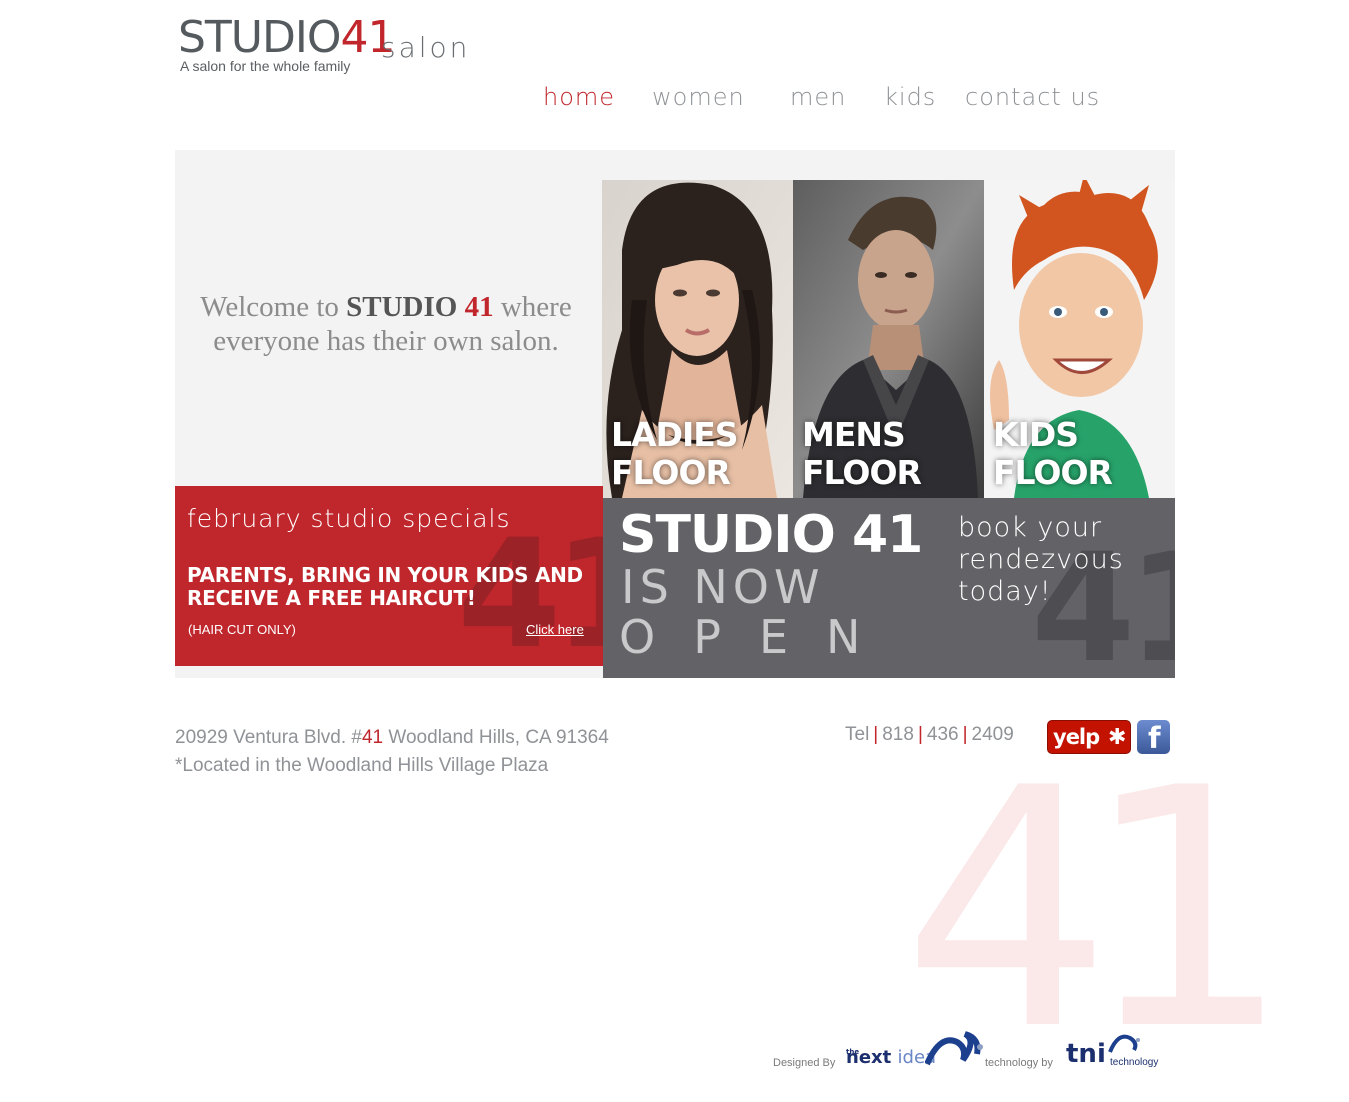  What do you see at coordinates (273, 307) in the screenshot?
I see `welcome-intro: Welcome to` at bounding box center [273, 307].